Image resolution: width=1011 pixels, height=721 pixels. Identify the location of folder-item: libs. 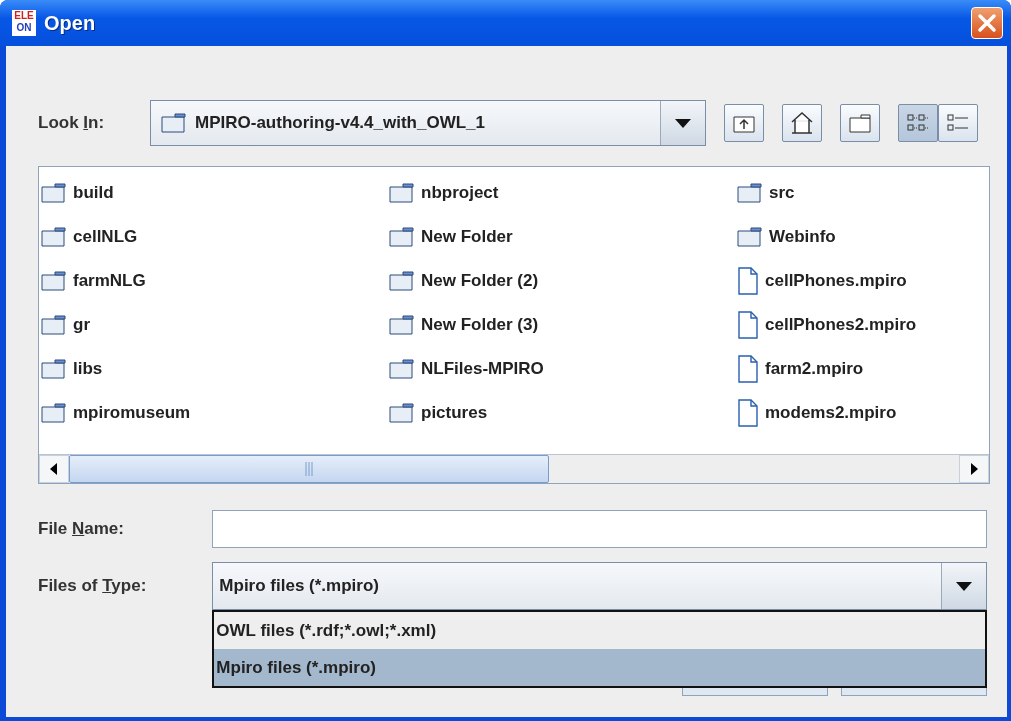
(215, 369).